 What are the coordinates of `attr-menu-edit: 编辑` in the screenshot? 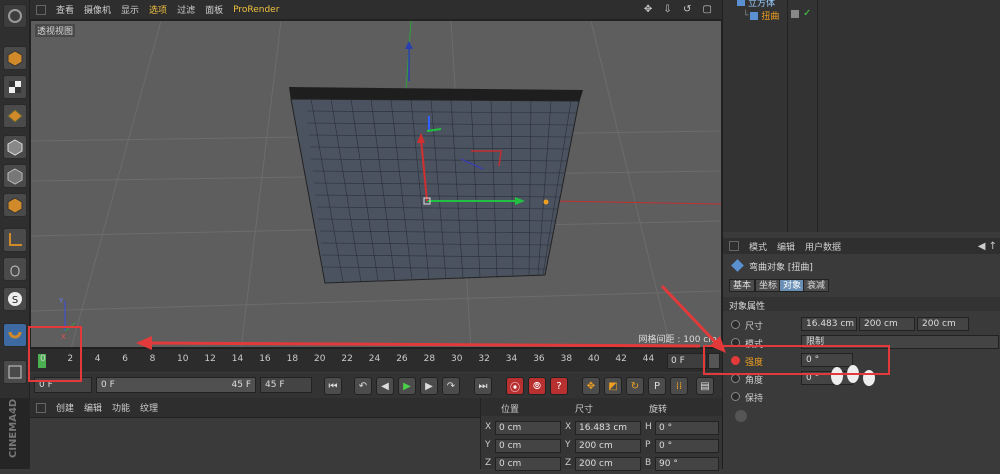 It's located at (786, 246).